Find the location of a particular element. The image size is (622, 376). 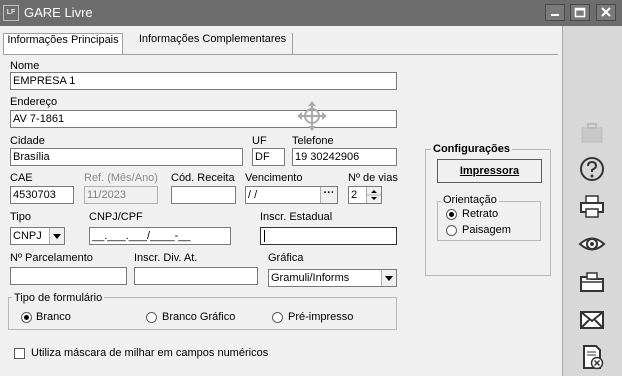

nome-label: Nome is located at coordinates (25, 66).